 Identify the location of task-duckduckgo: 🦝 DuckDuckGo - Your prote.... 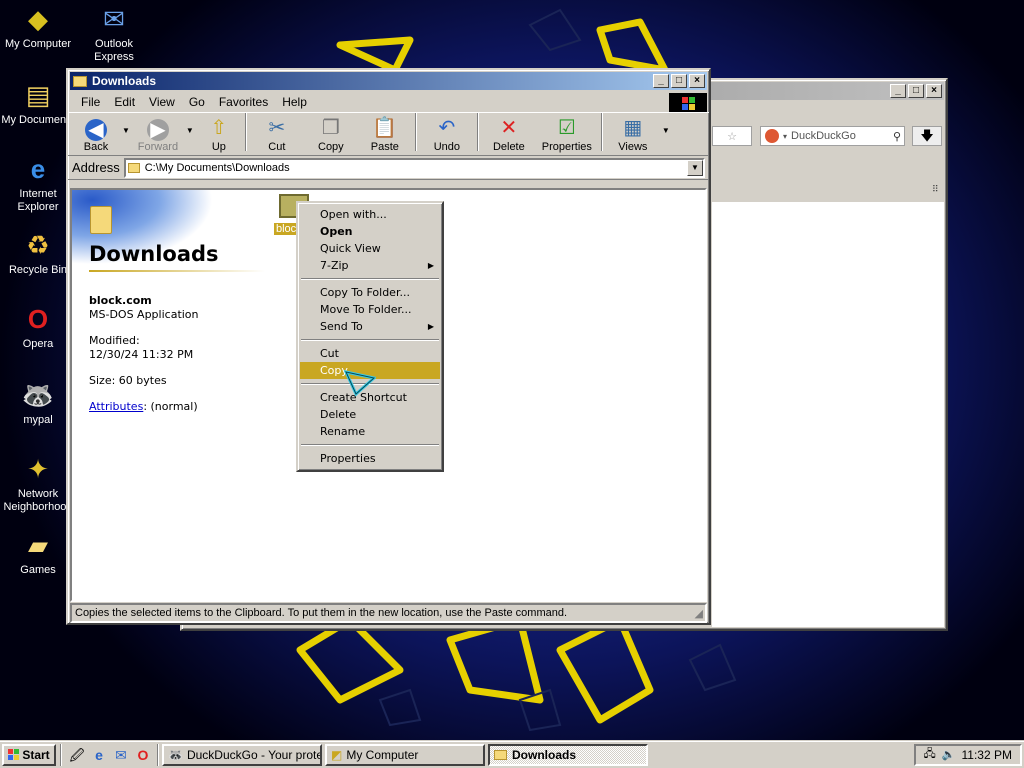
(242, 754).